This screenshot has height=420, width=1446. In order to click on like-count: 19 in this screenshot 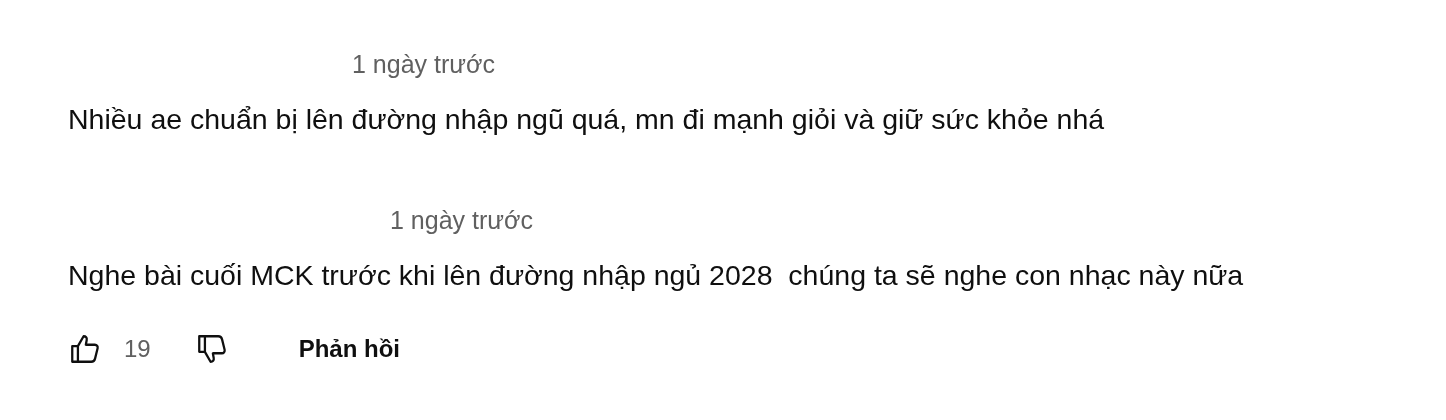, I will do `click(137, 349)`.